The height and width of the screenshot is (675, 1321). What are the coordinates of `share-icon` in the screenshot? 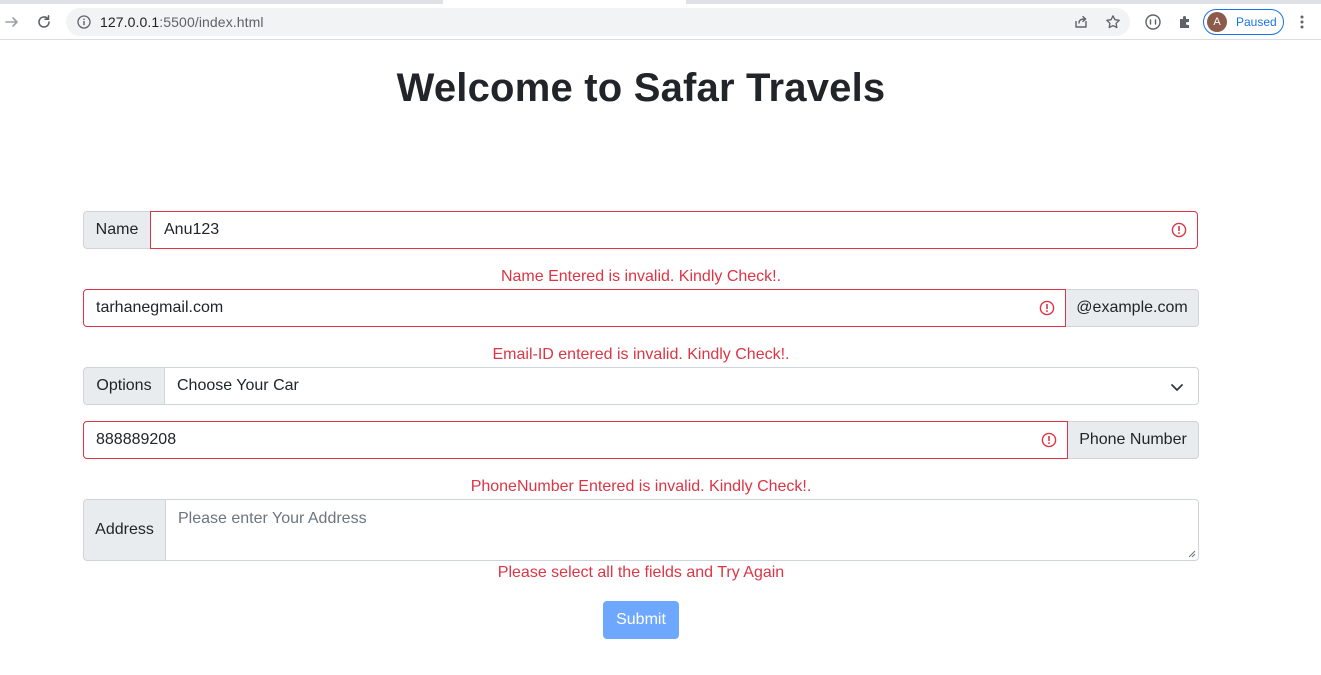 It's located at (1081, 22).